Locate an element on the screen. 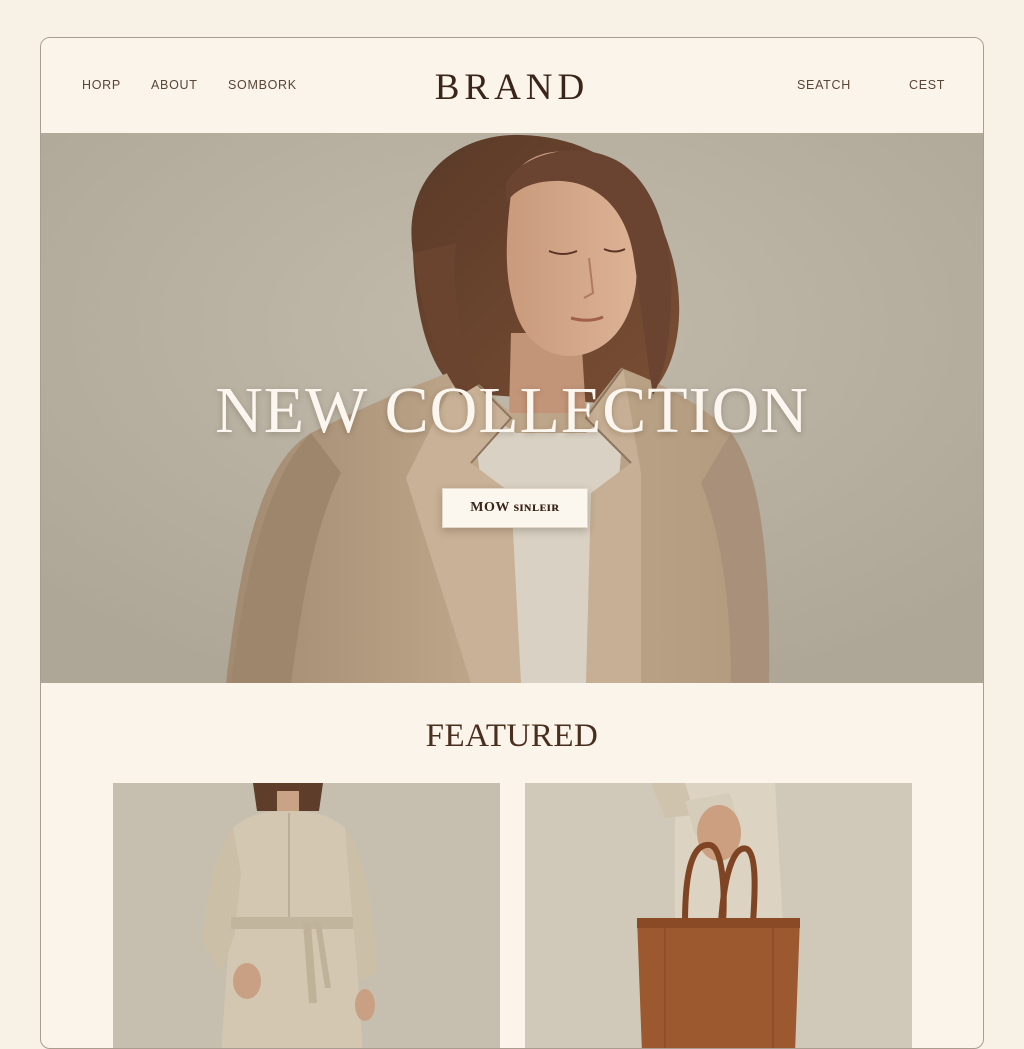  shop-now-button: MOW ѕɪɴʟᴇɪʀ is located at coordinates (515, 508).